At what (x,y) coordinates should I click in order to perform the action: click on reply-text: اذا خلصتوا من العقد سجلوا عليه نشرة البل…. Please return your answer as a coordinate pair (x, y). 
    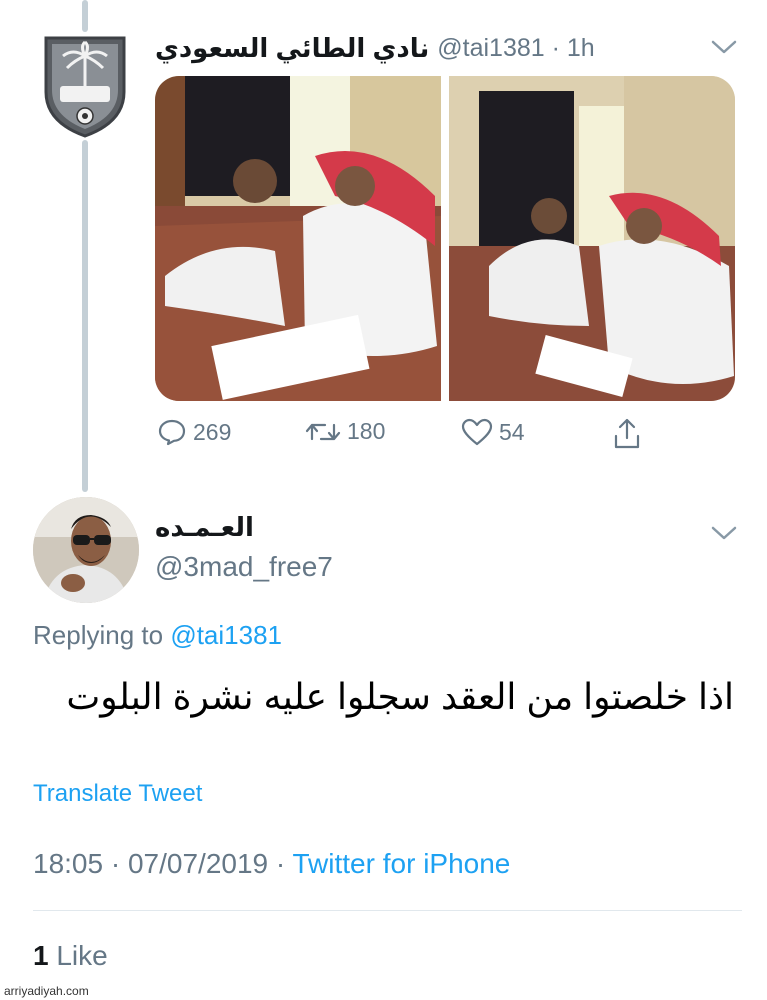
    Looking at the image, I should click on (400, 696).